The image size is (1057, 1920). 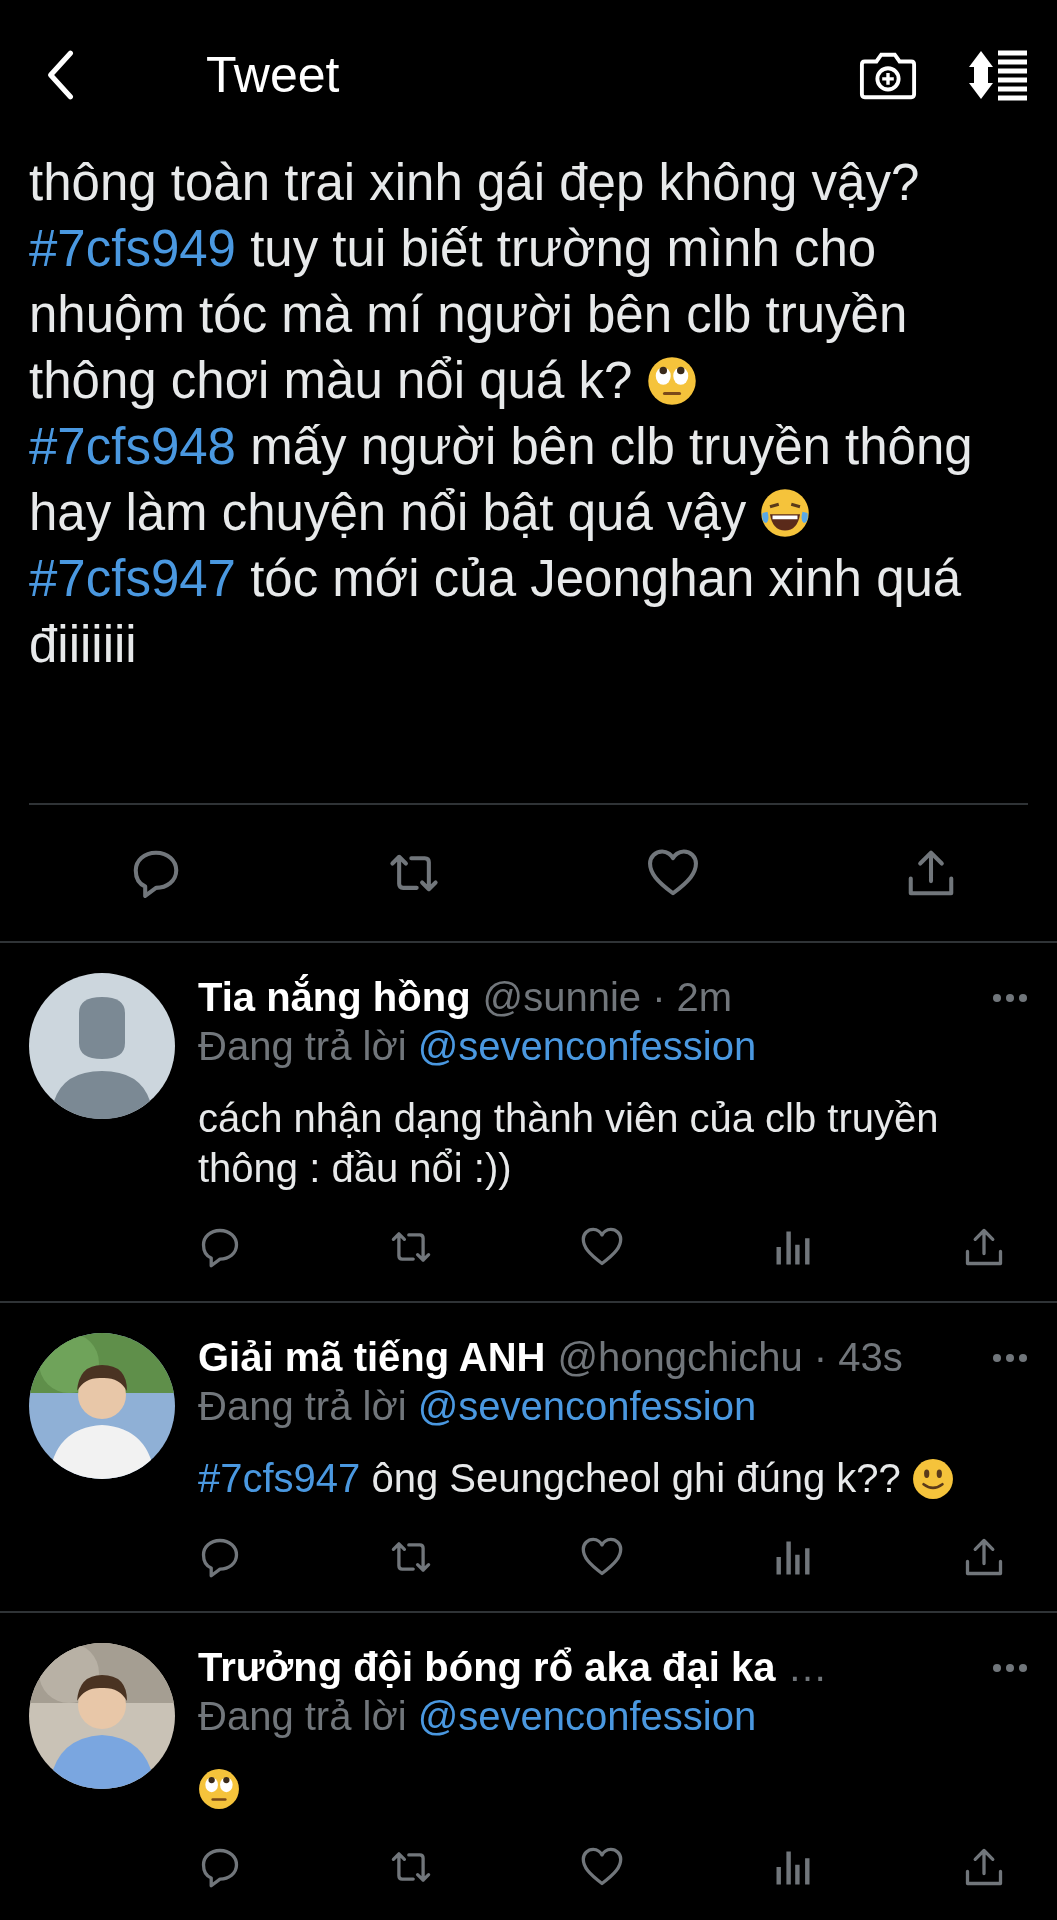 I want to click on author-name: Giải mã tiếng ANH, so click(x=372, y=1357).